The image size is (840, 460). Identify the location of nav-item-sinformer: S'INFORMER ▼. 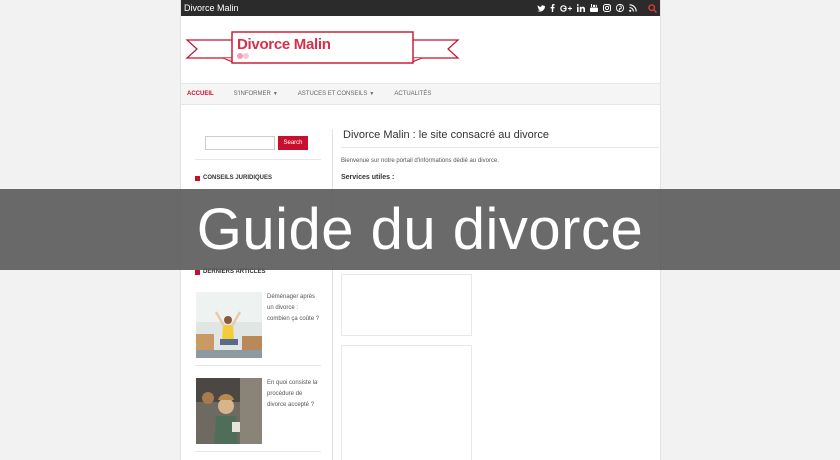
(256, 94).